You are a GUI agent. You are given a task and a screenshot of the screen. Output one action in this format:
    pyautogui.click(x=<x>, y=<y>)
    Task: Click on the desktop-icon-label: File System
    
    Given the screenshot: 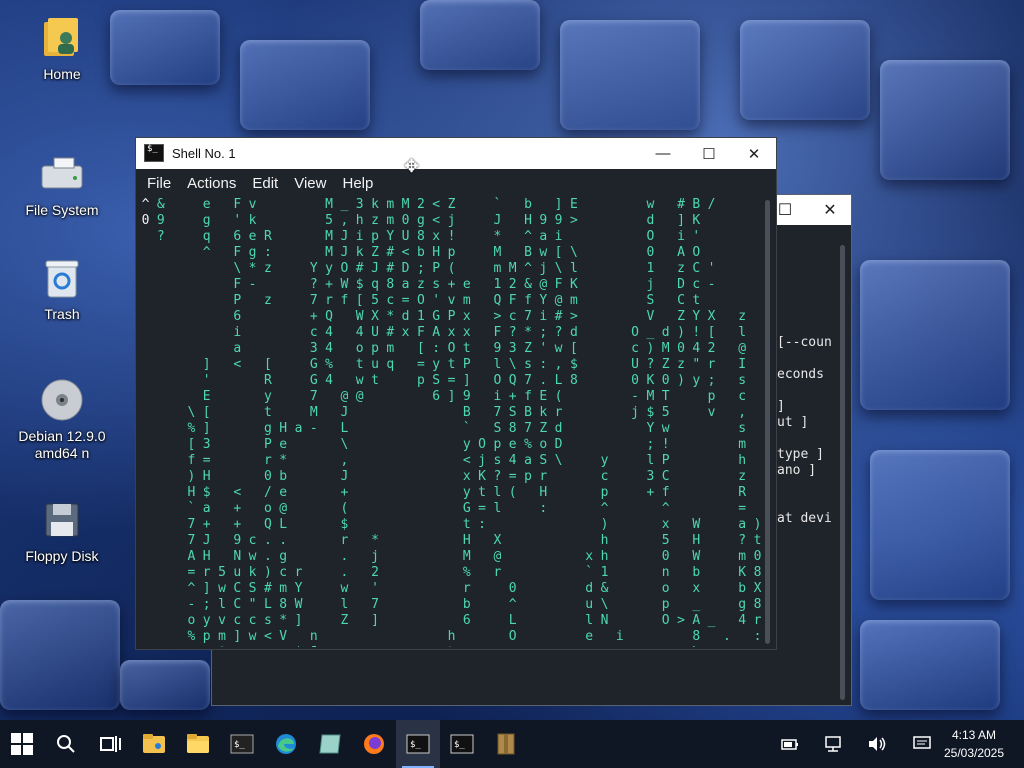 What is the action you would take?
    pyautogui.click(x=62, y=210)
    